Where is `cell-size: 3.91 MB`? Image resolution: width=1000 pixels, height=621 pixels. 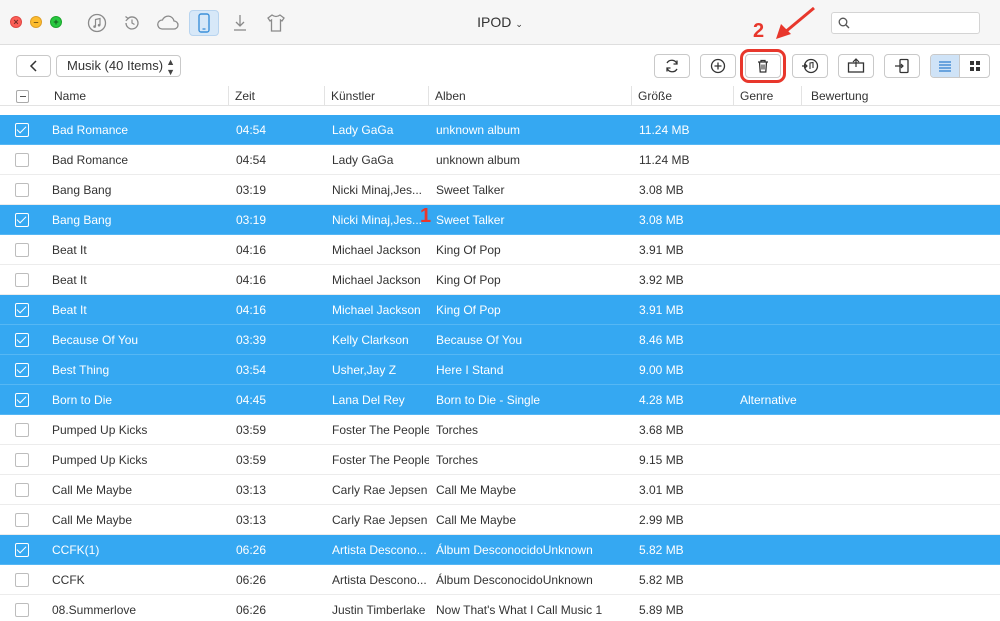 cell-size: 3.91 MB is located at coordinates (661, 250).